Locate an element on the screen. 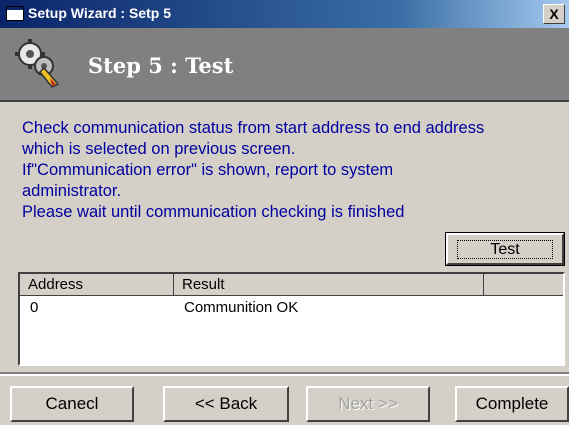 The width and height of the screenshot is (569, 425). table-header: Address Result is located at coordinates (291, 285).